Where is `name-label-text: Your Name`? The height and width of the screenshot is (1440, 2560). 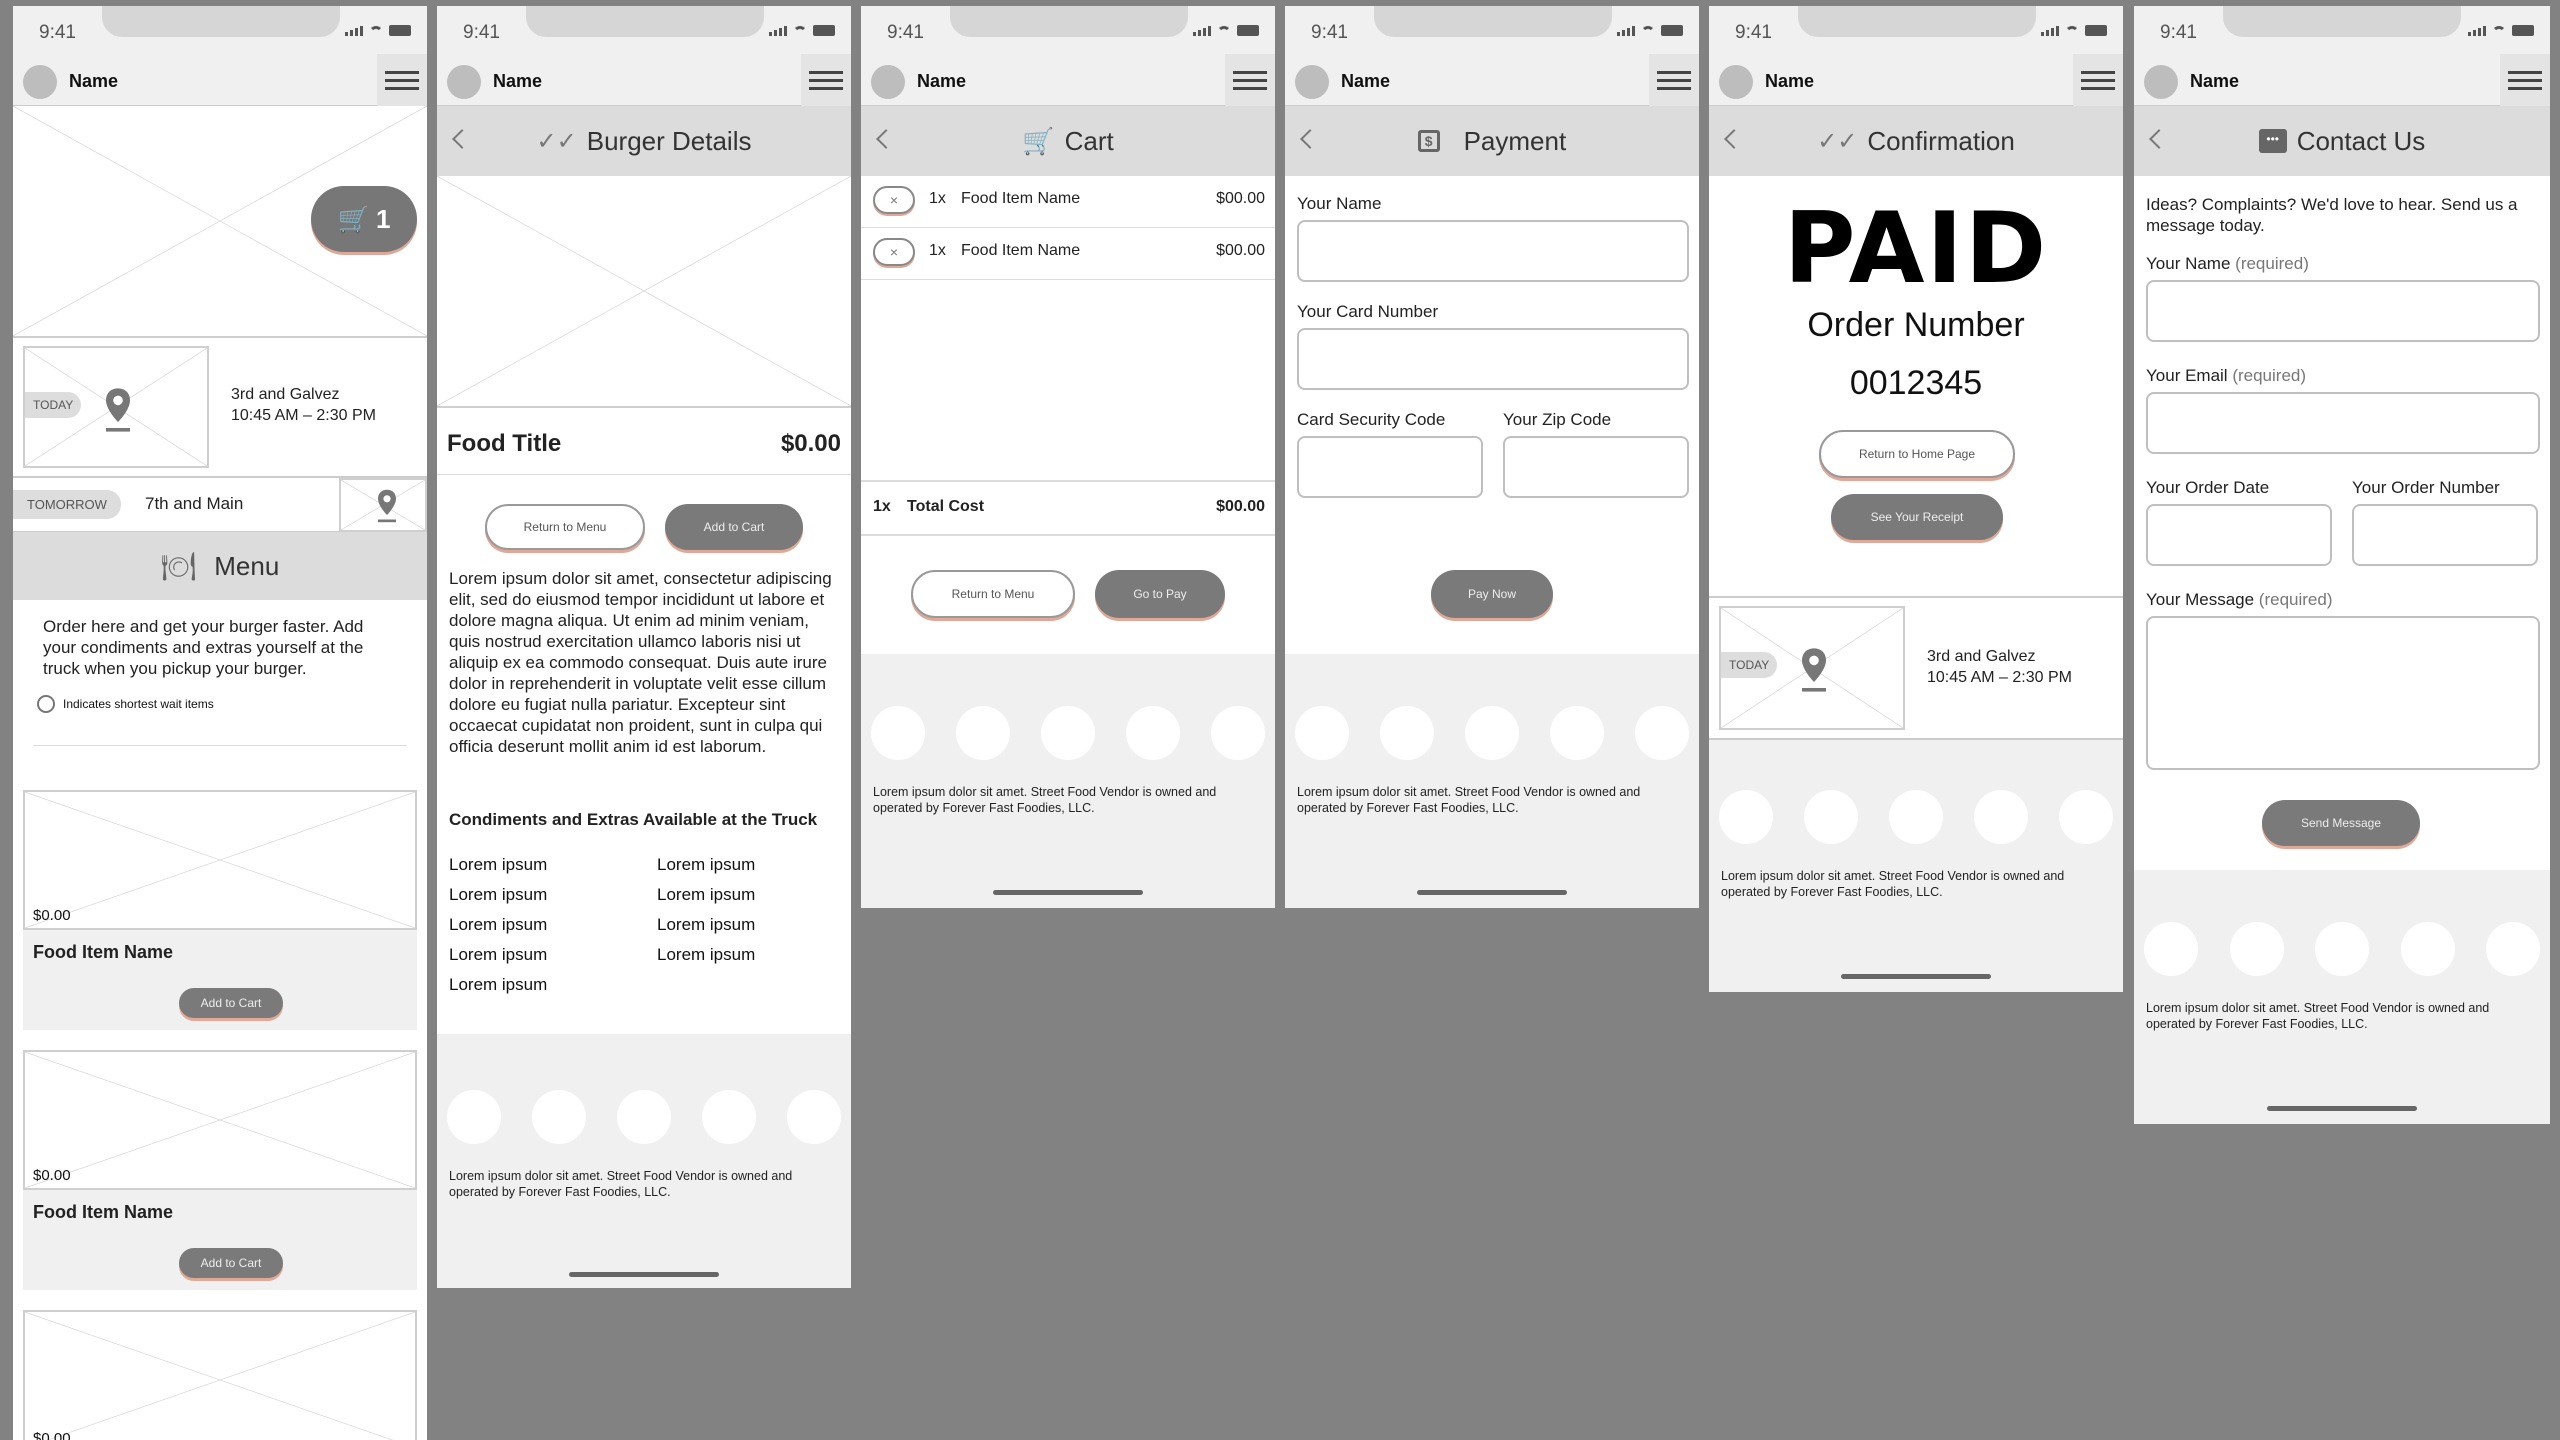 name-label-text: Your Name is located at coordinates (2188, 263).